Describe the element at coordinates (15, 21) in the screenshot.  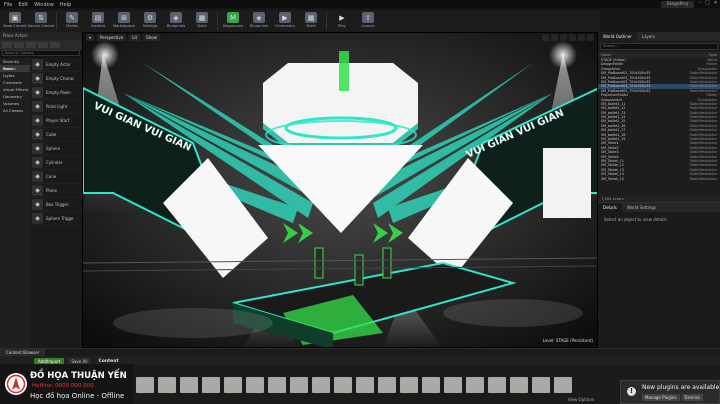
I see `toolbar-button-save-current: ▣ Save Current` at that location.